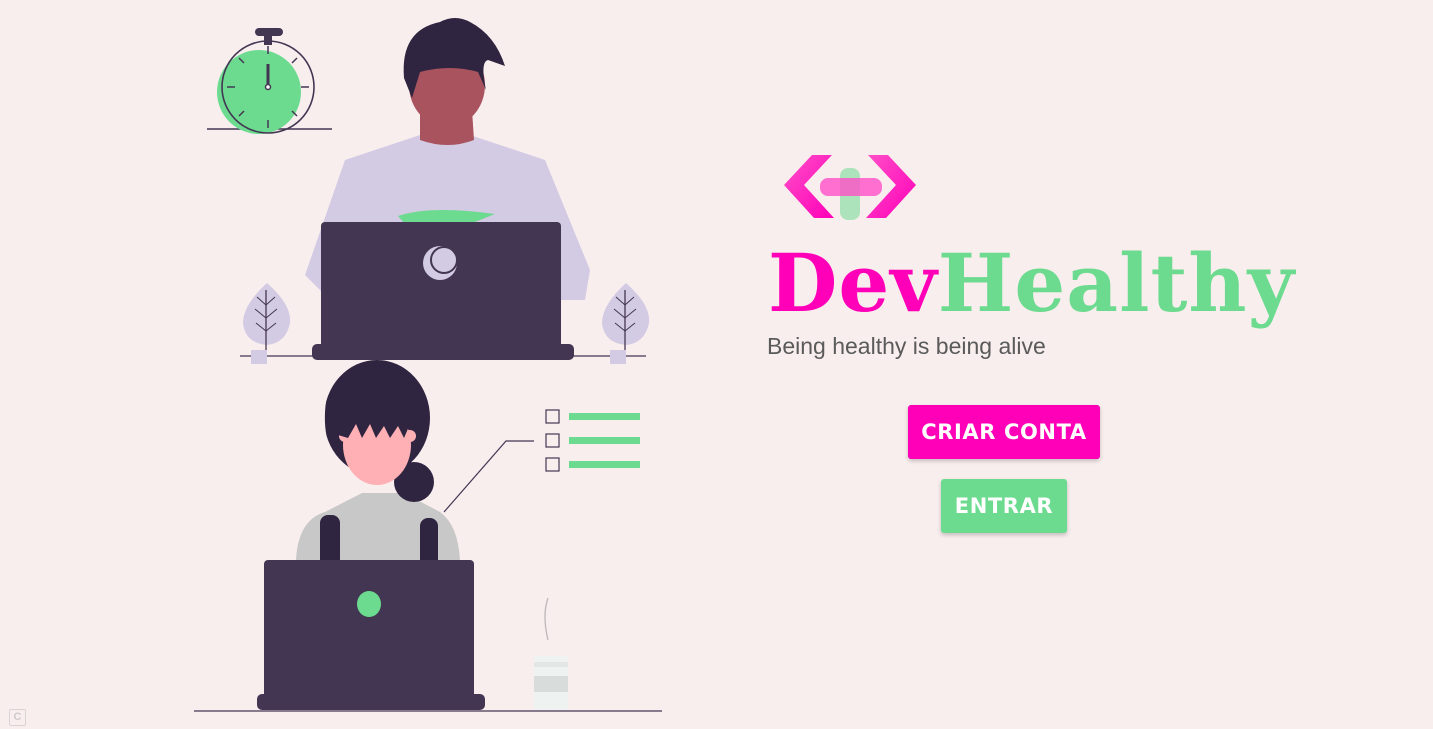 The image size is (1433, 729). I want to click on brand-wordmark: DevHealthy, so click(1031, 283).